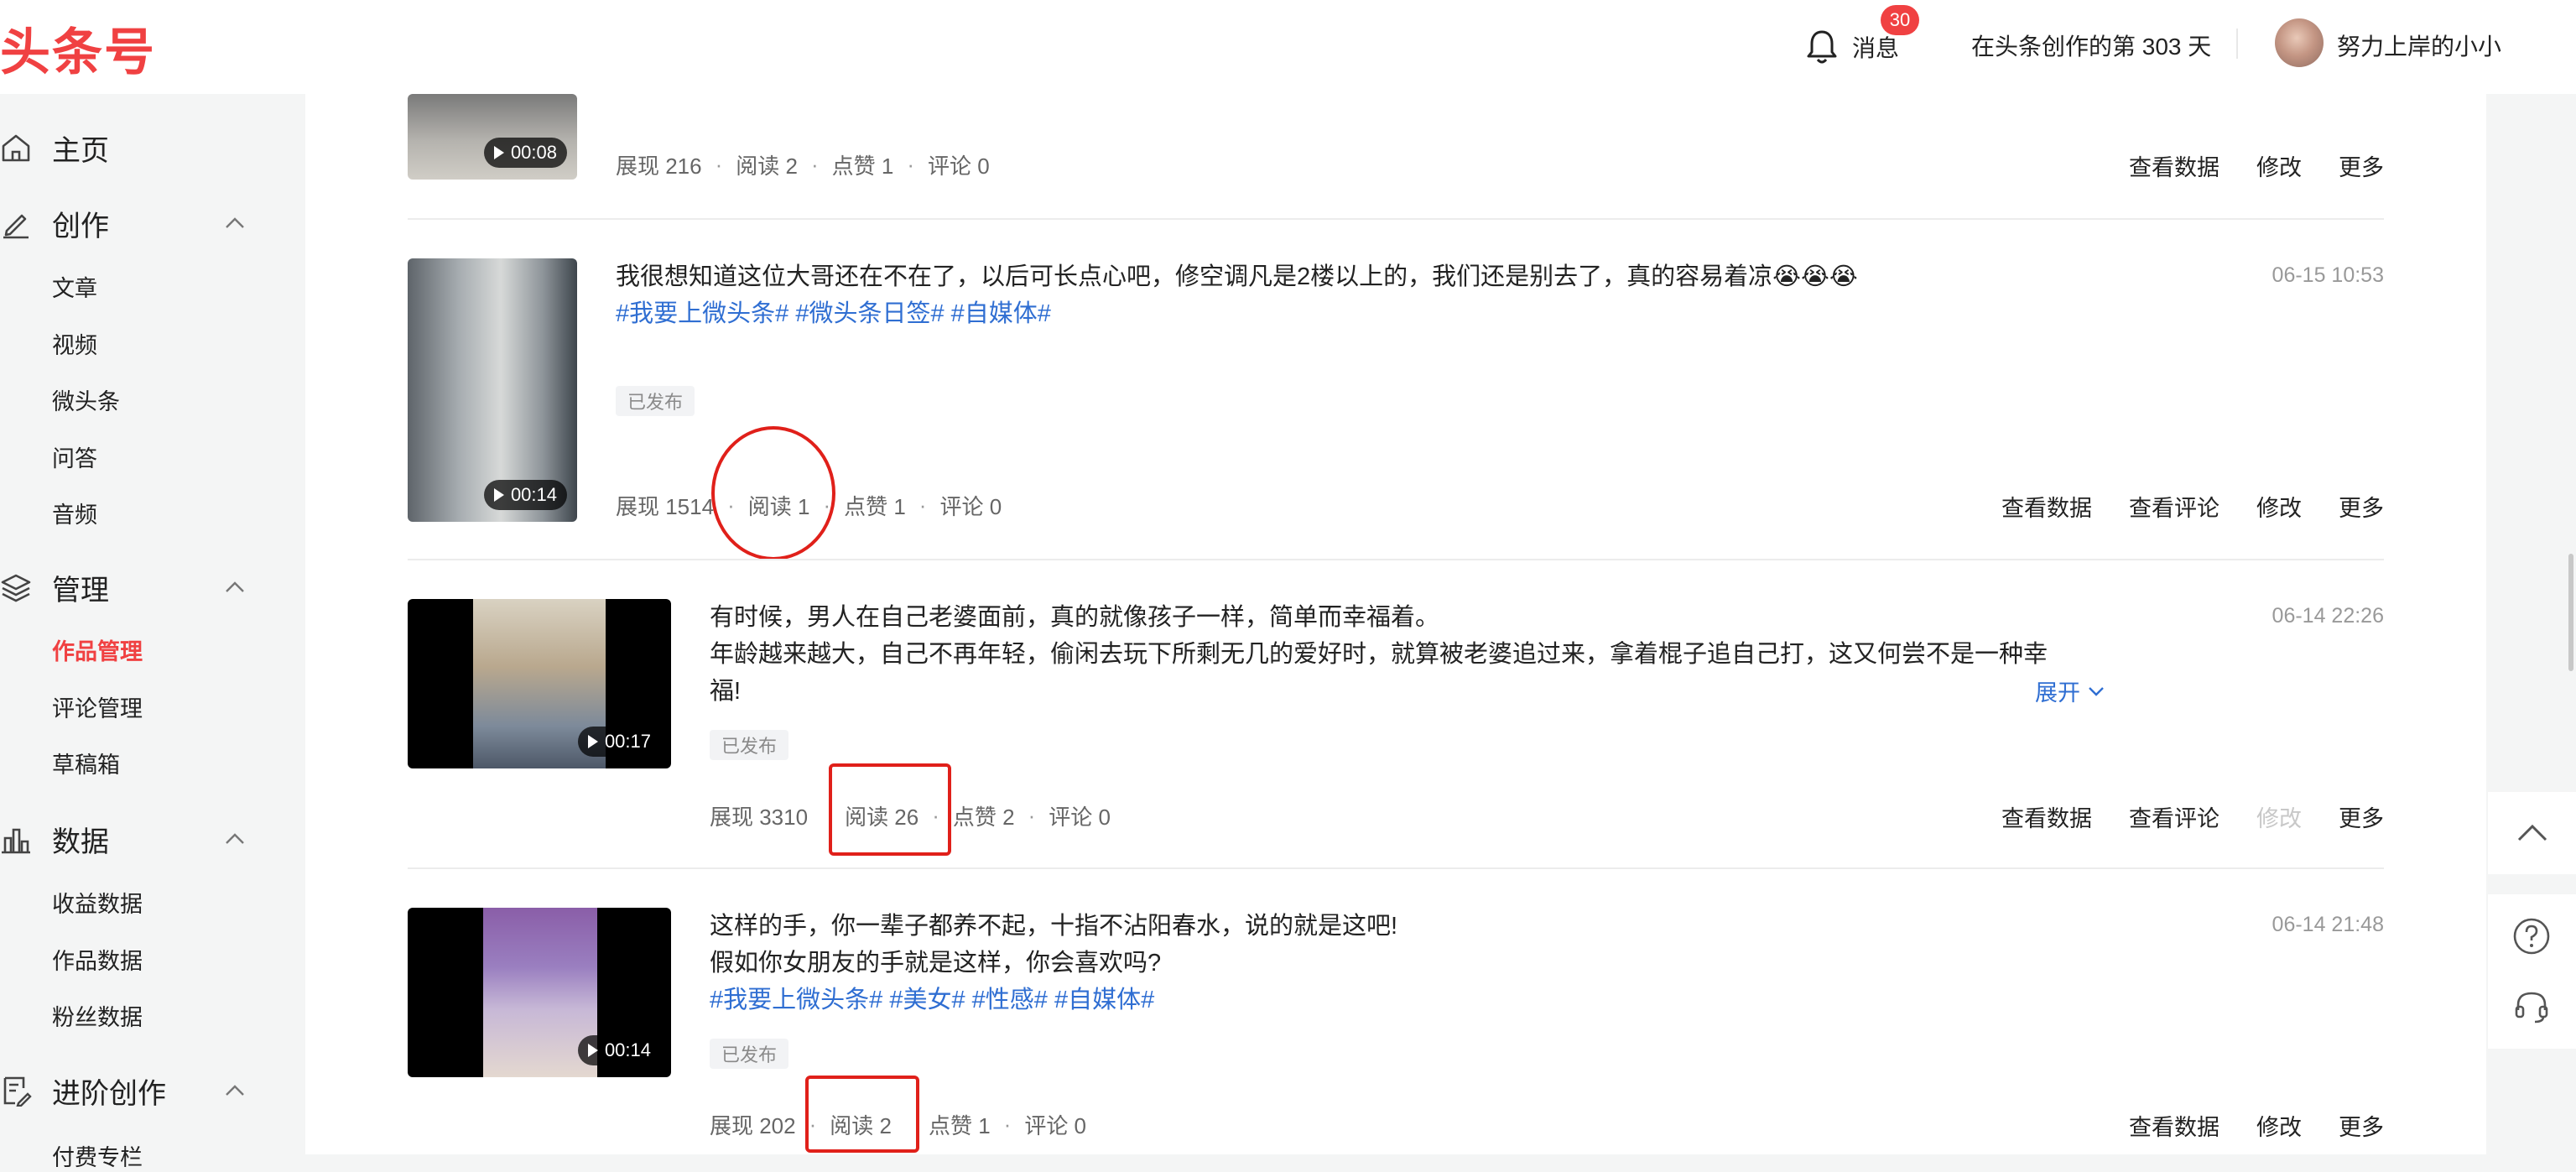  What do you see at coordinates (619, 742) in the screenshot?
I see `duration-badge: 00:17` at bounding box center [619, 742].